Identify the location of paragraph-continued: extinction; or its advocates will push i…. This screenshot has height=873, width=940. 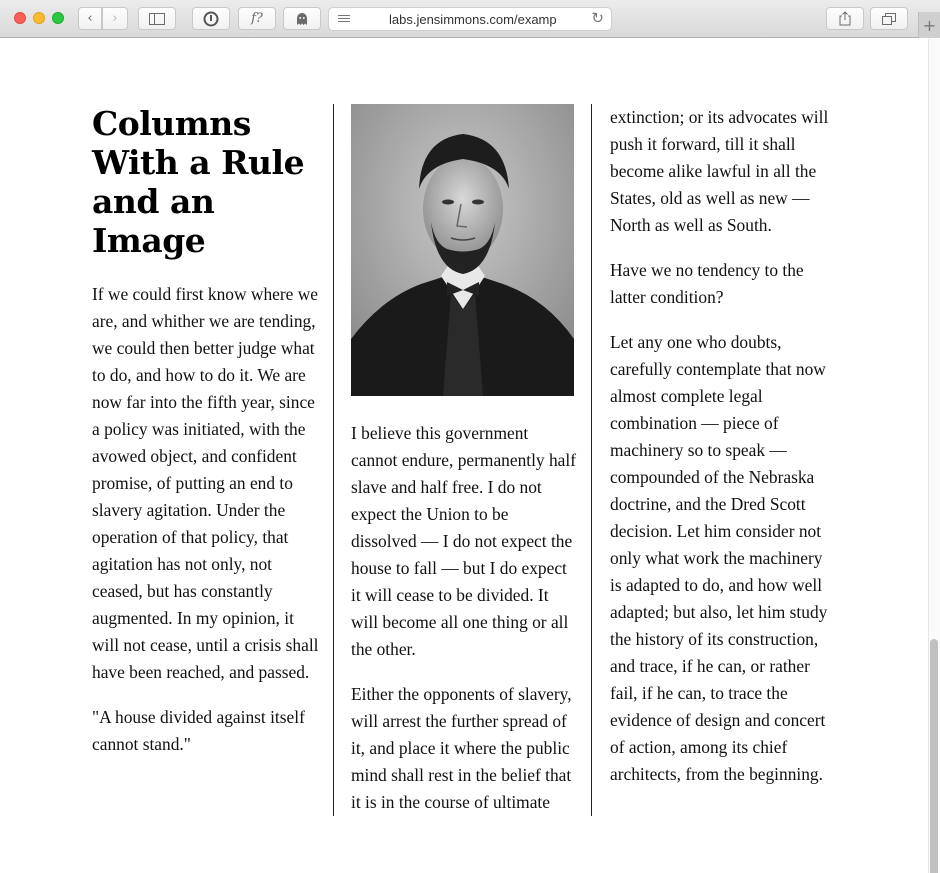
(719, 171).